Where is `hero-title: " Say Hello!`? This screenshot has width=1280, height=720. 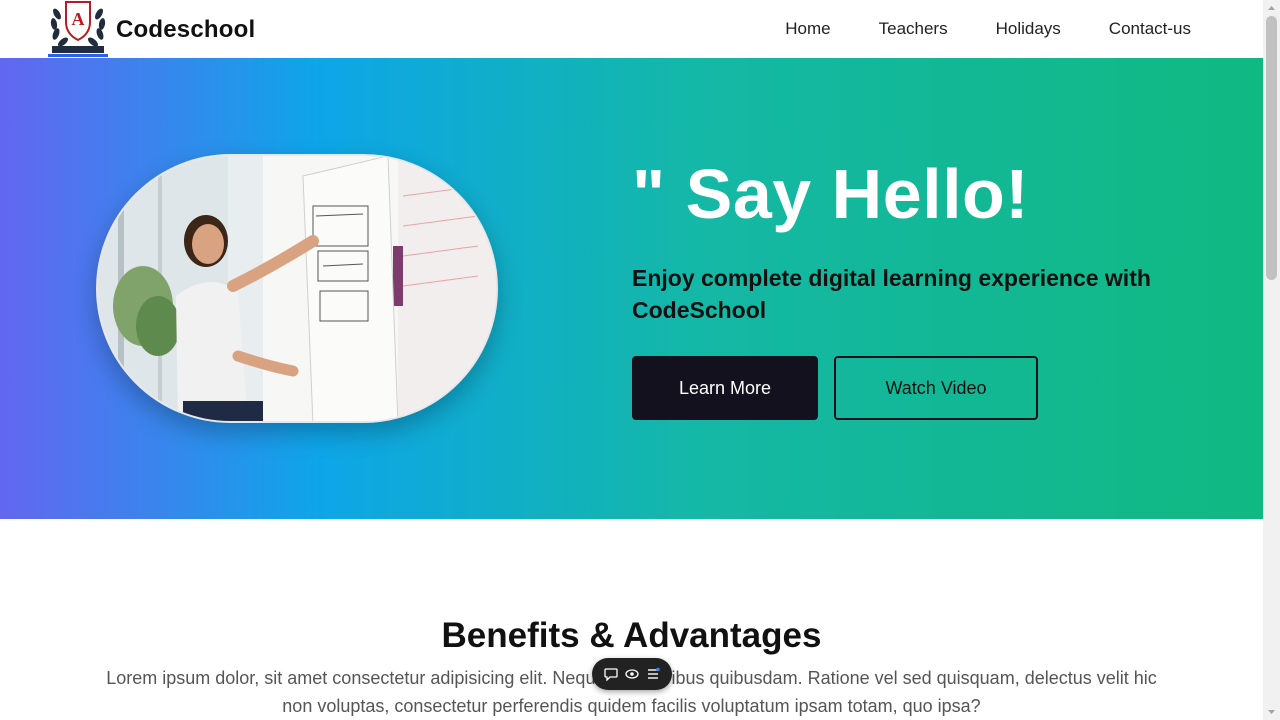 hero-title: " Say Hello! is located at coordinates (831, 194).